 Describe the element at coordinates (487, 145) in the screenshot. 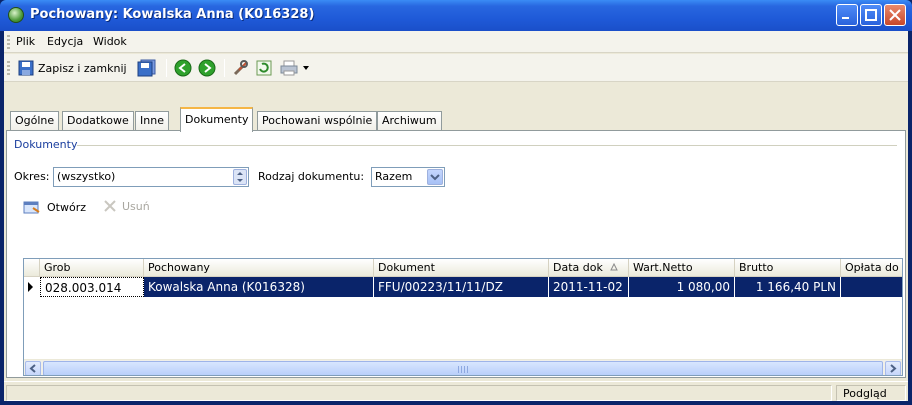

I see `group-divider` at that location.